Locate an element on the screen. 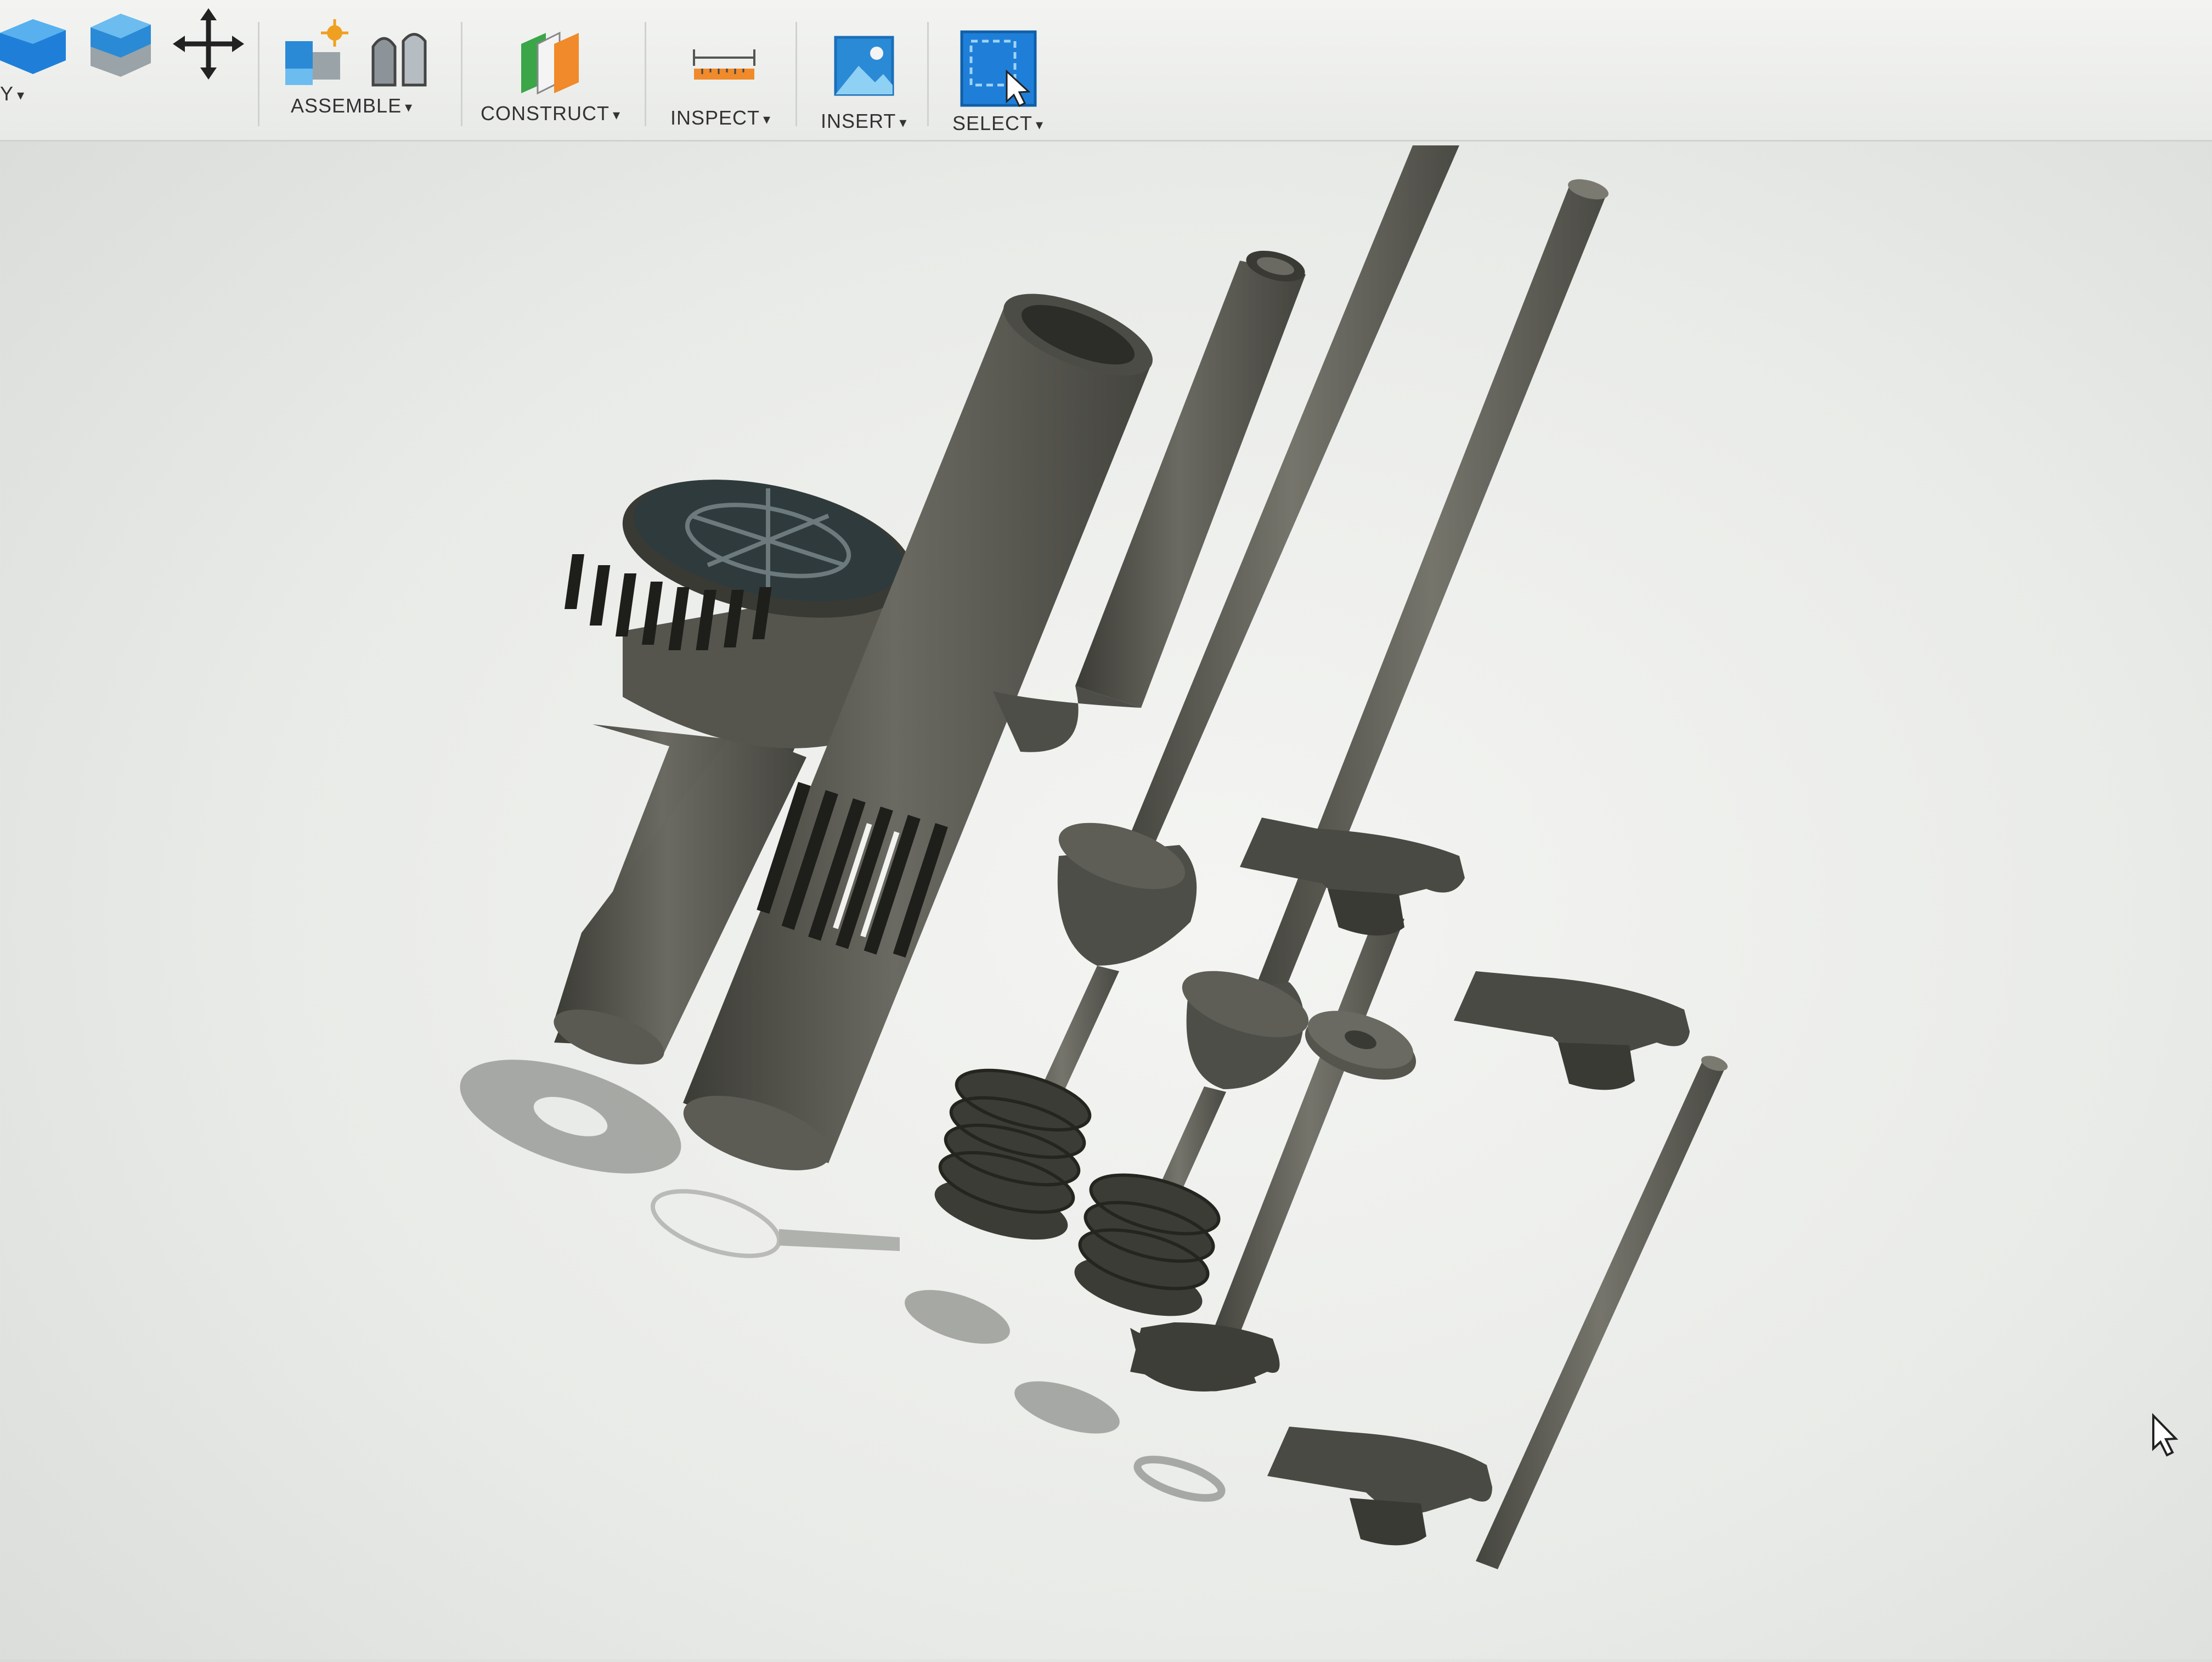 The width and height of the screenshot is (2212, 1662). inspect-menu: INSPECT ▾ is located at coordinates (725, 70).